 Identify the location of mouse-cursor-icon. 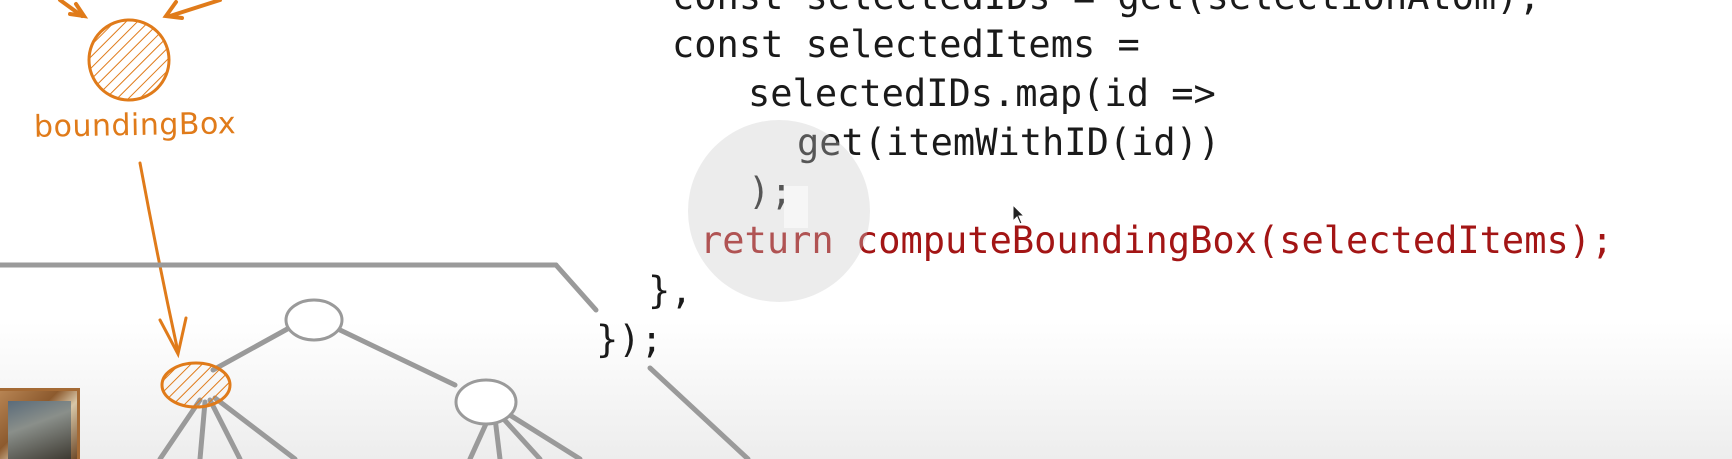
(1019, 214).